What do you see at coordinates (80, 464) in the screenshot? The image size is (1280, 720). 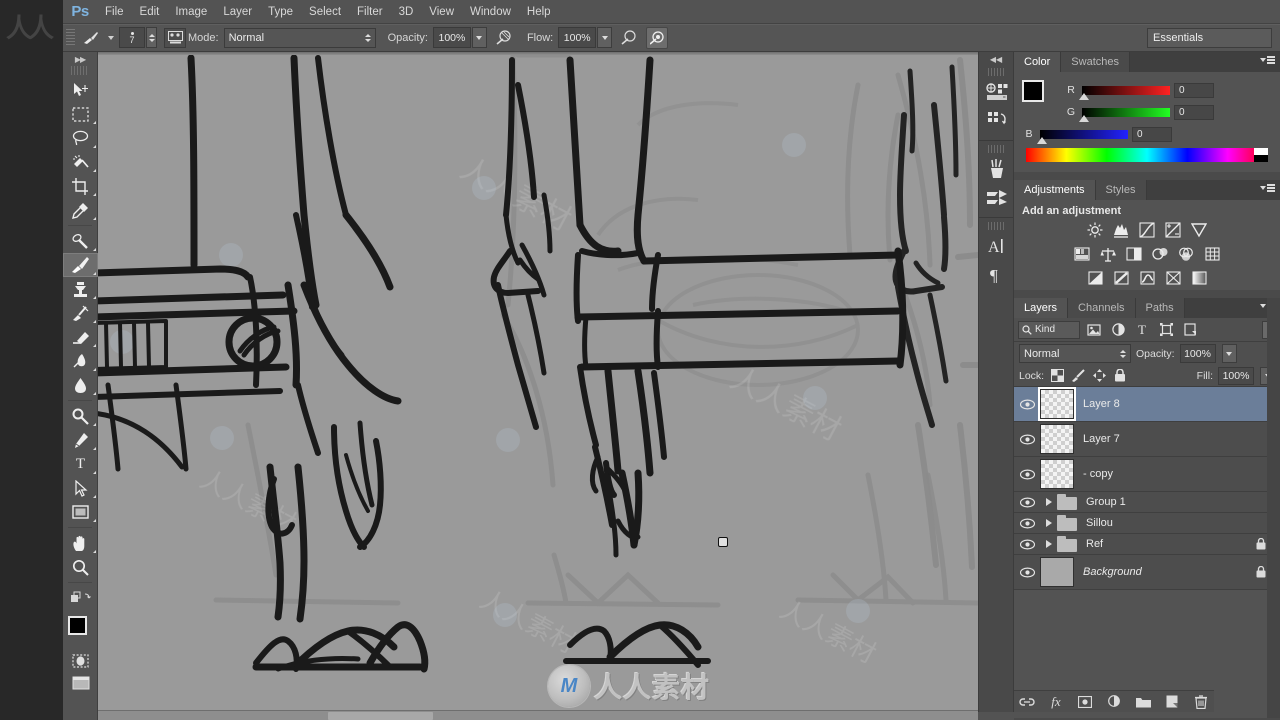 I see `type-tool: T` at bounding box center [80, 464].